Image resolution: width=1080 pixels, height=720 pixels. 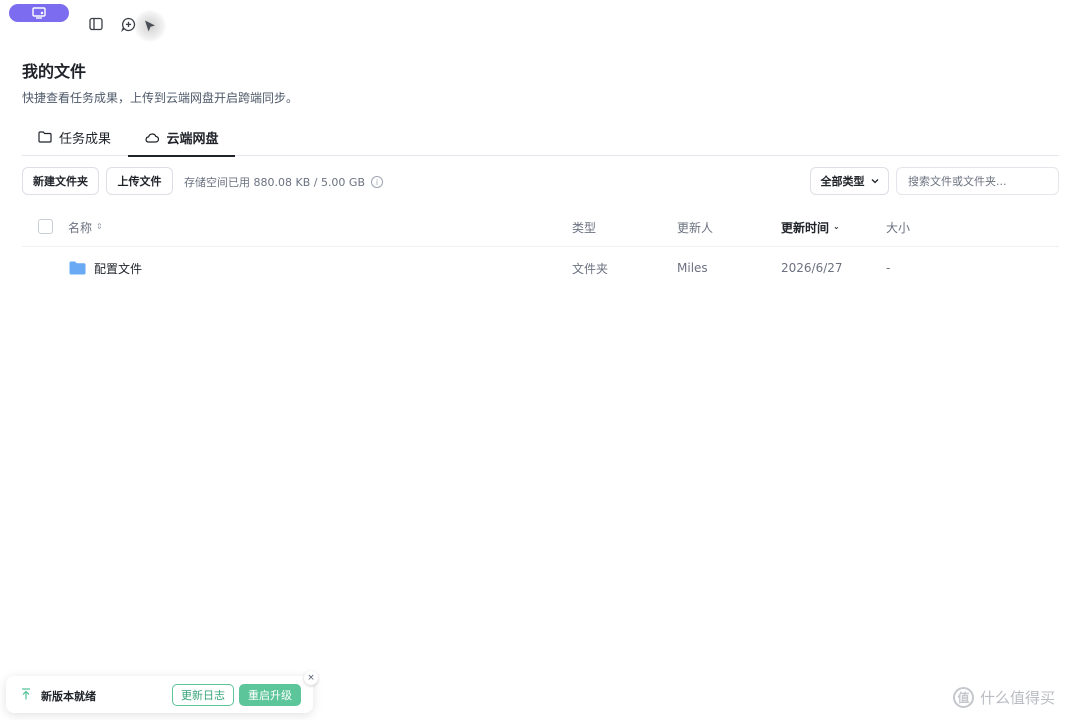 I want to click on watermark-logo-icon: 值, so click(x=963, y=697).